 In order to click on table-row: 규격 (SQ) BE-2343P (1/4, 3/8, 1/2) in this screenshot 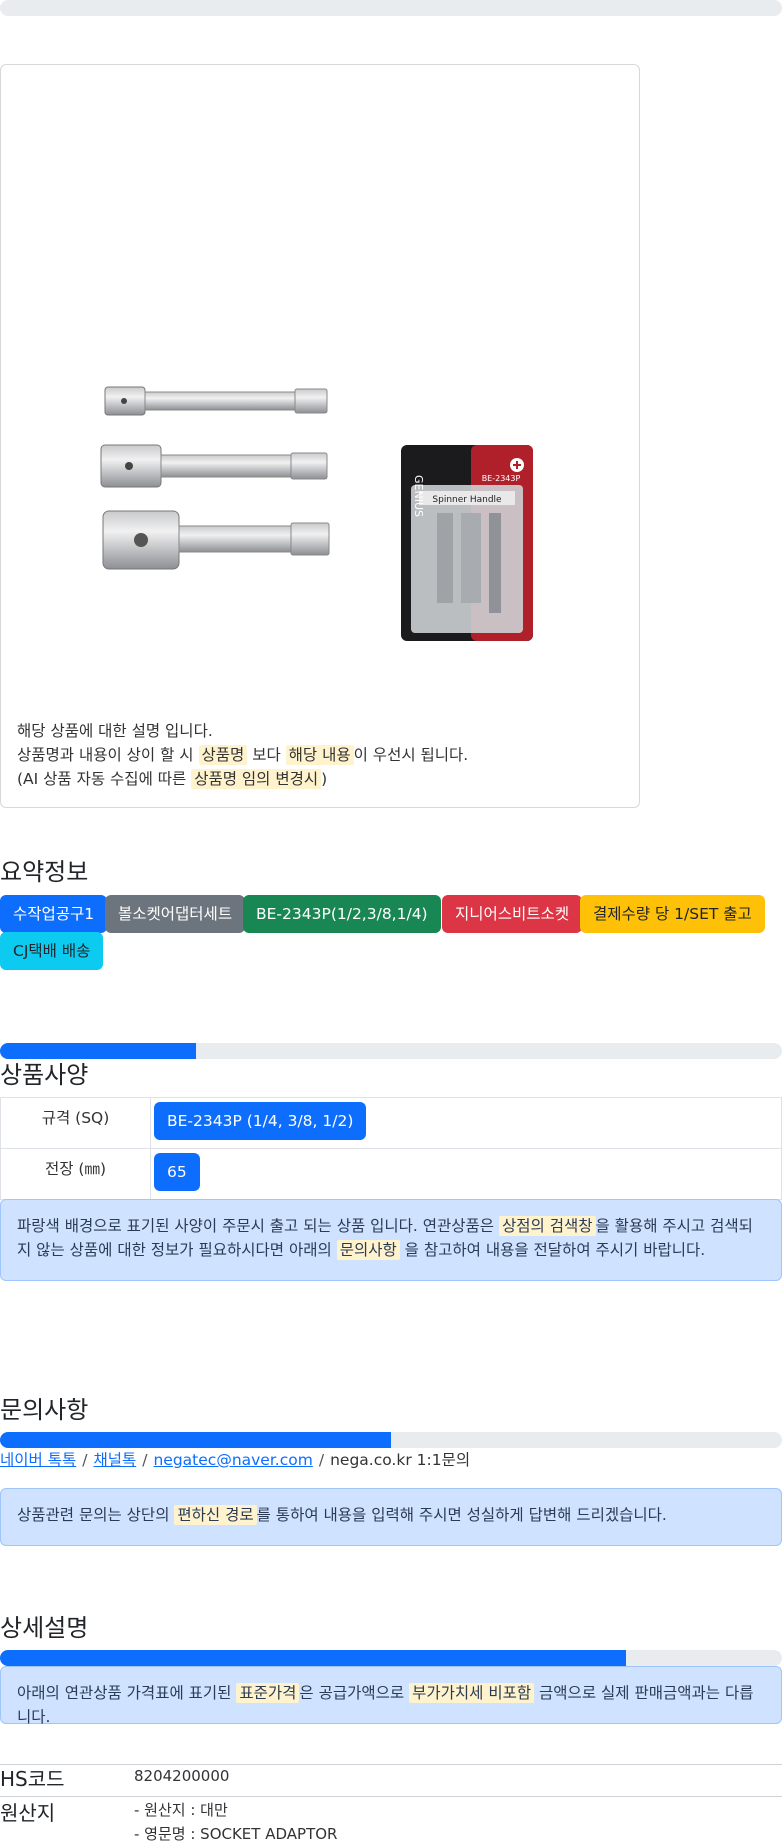, I will do `click(391, 1123)`.